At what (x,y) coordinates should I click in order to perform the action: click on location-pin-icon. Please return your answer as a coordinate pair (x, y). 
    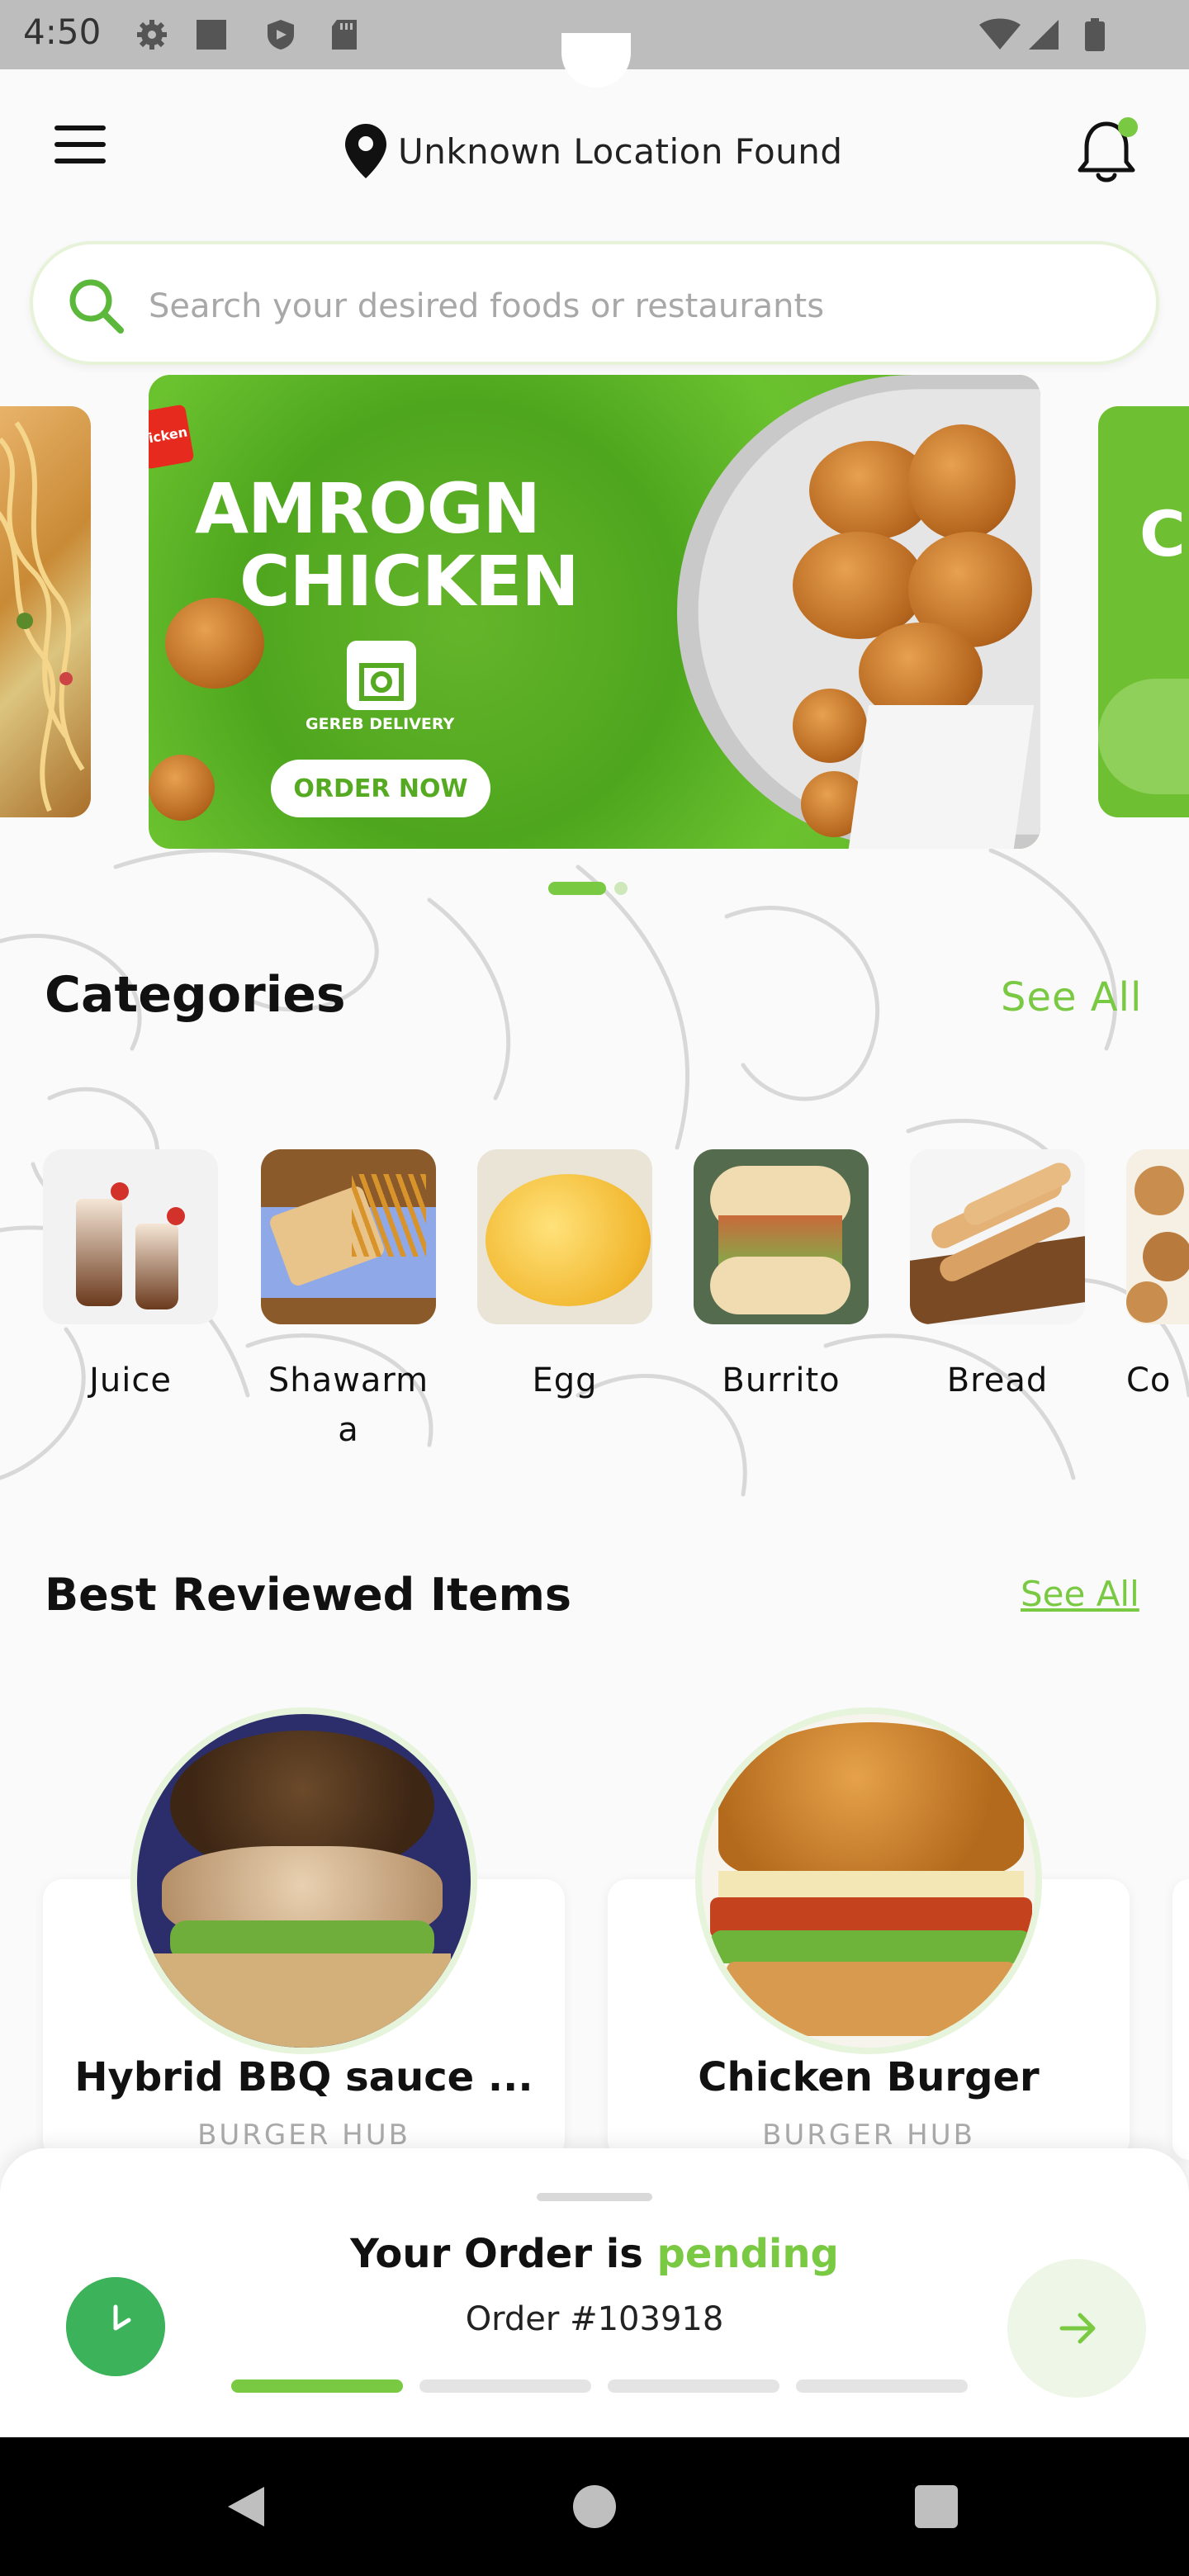
    Looking at the image, I should click on (365, 151).